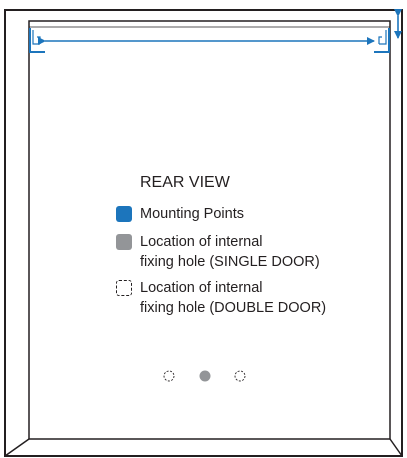 This screenshot has width=407, height=458. What do you see at coordinates (124, 288) in the screenshot?
I see `double-door-hole-swatch` at bounding box center [124, 288].